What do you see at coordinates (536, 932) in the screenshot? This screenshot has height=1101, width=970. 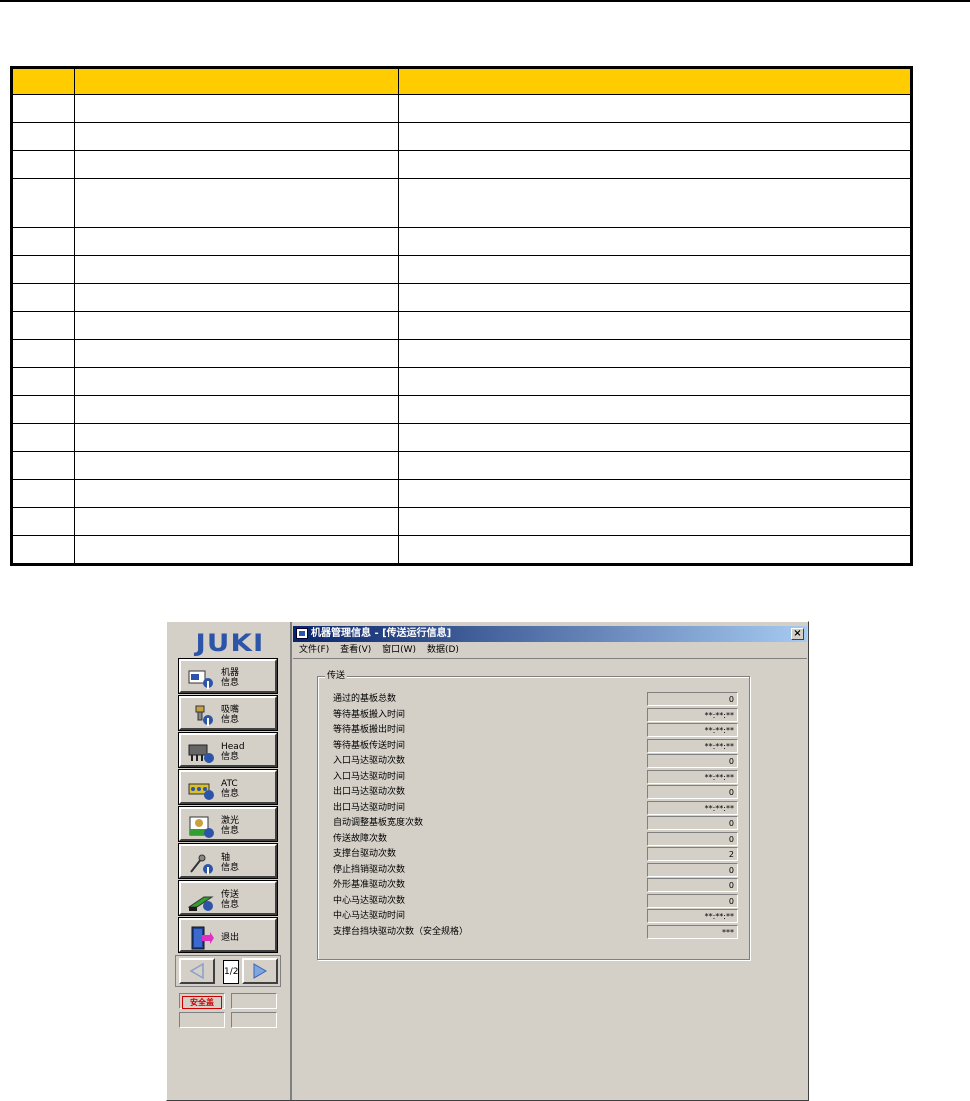 I see `info-row: 支撑台挡块驱动次数（安全规格） ***` at bounding box center [536, 932].